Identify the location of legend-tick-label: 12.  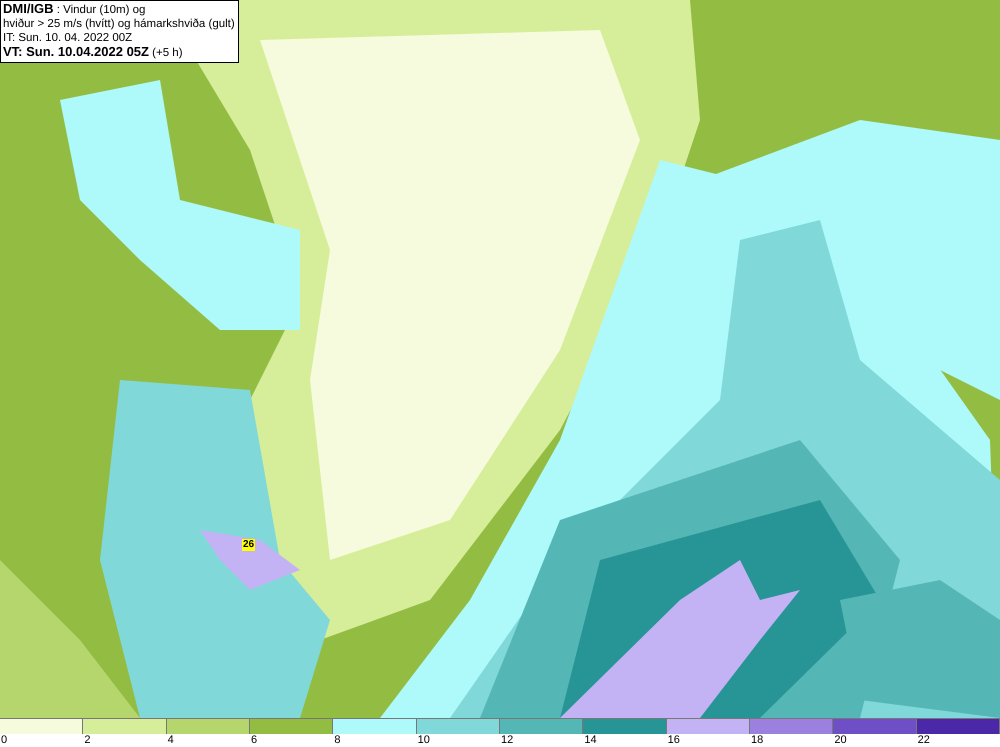
(507, 740).